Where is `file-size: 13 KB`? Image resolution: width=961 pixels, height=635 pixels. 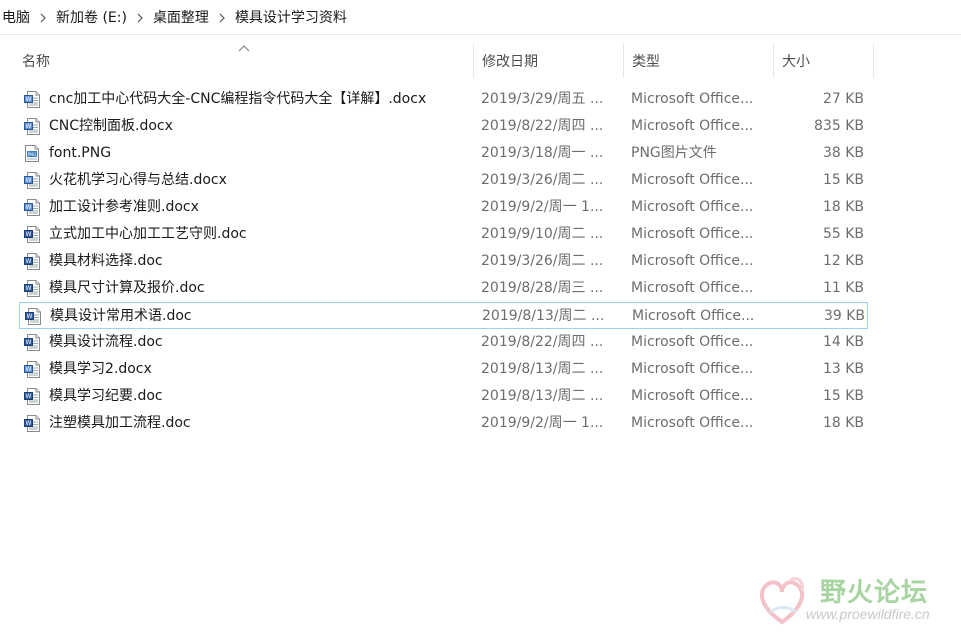
file-size: 13 KB is located at coordinates (843, 369).